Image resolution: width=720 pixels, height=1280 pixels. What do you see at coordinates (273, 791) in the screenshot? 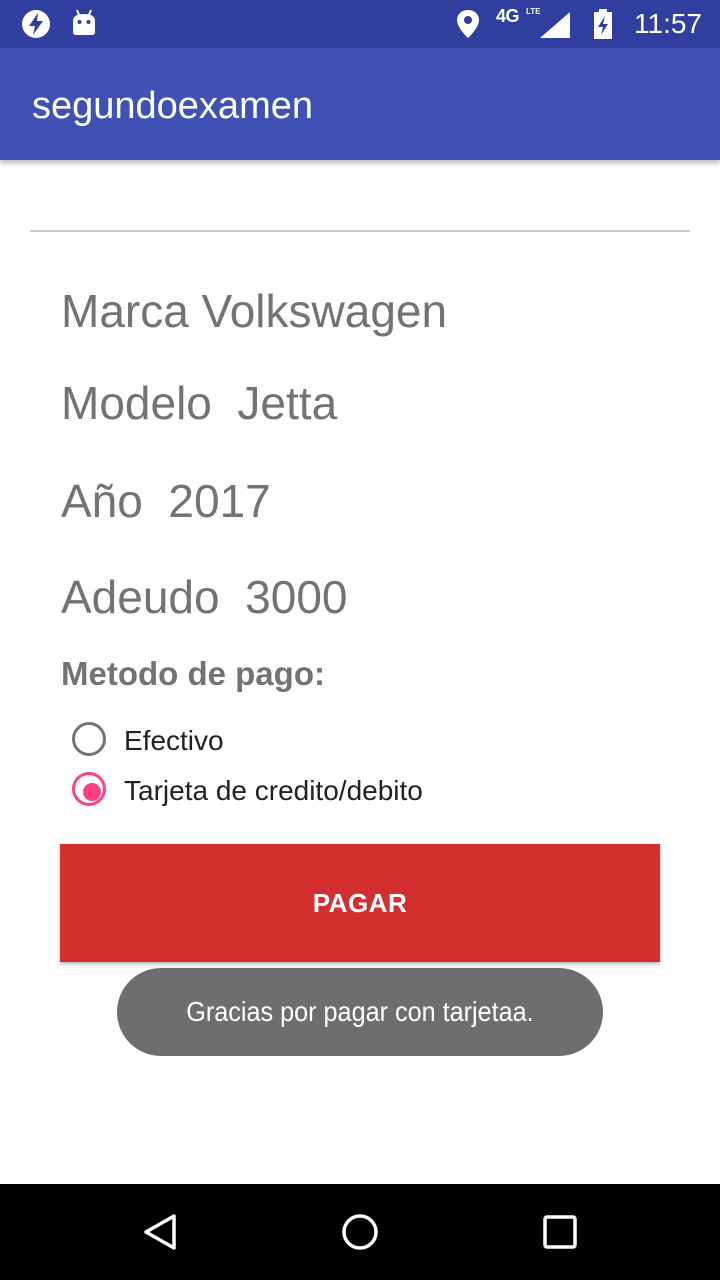
I see `radio-card-label: Tarjeta de credito/debito` at bounding box center [273, 791].